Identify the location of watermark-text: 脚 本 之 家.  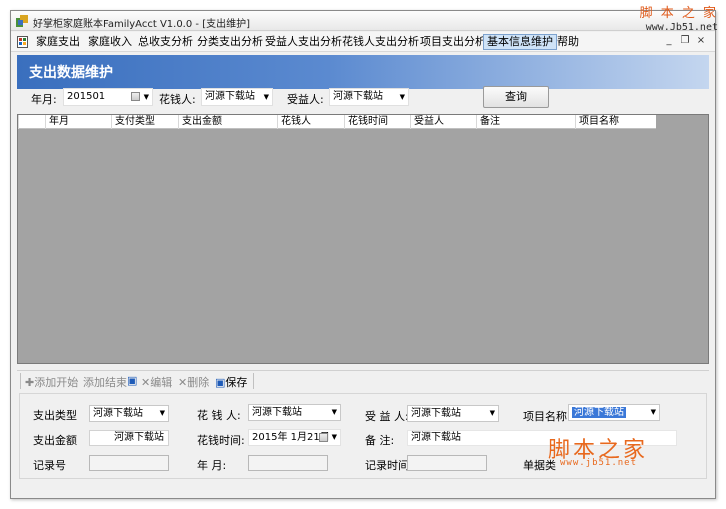
(678, 13).